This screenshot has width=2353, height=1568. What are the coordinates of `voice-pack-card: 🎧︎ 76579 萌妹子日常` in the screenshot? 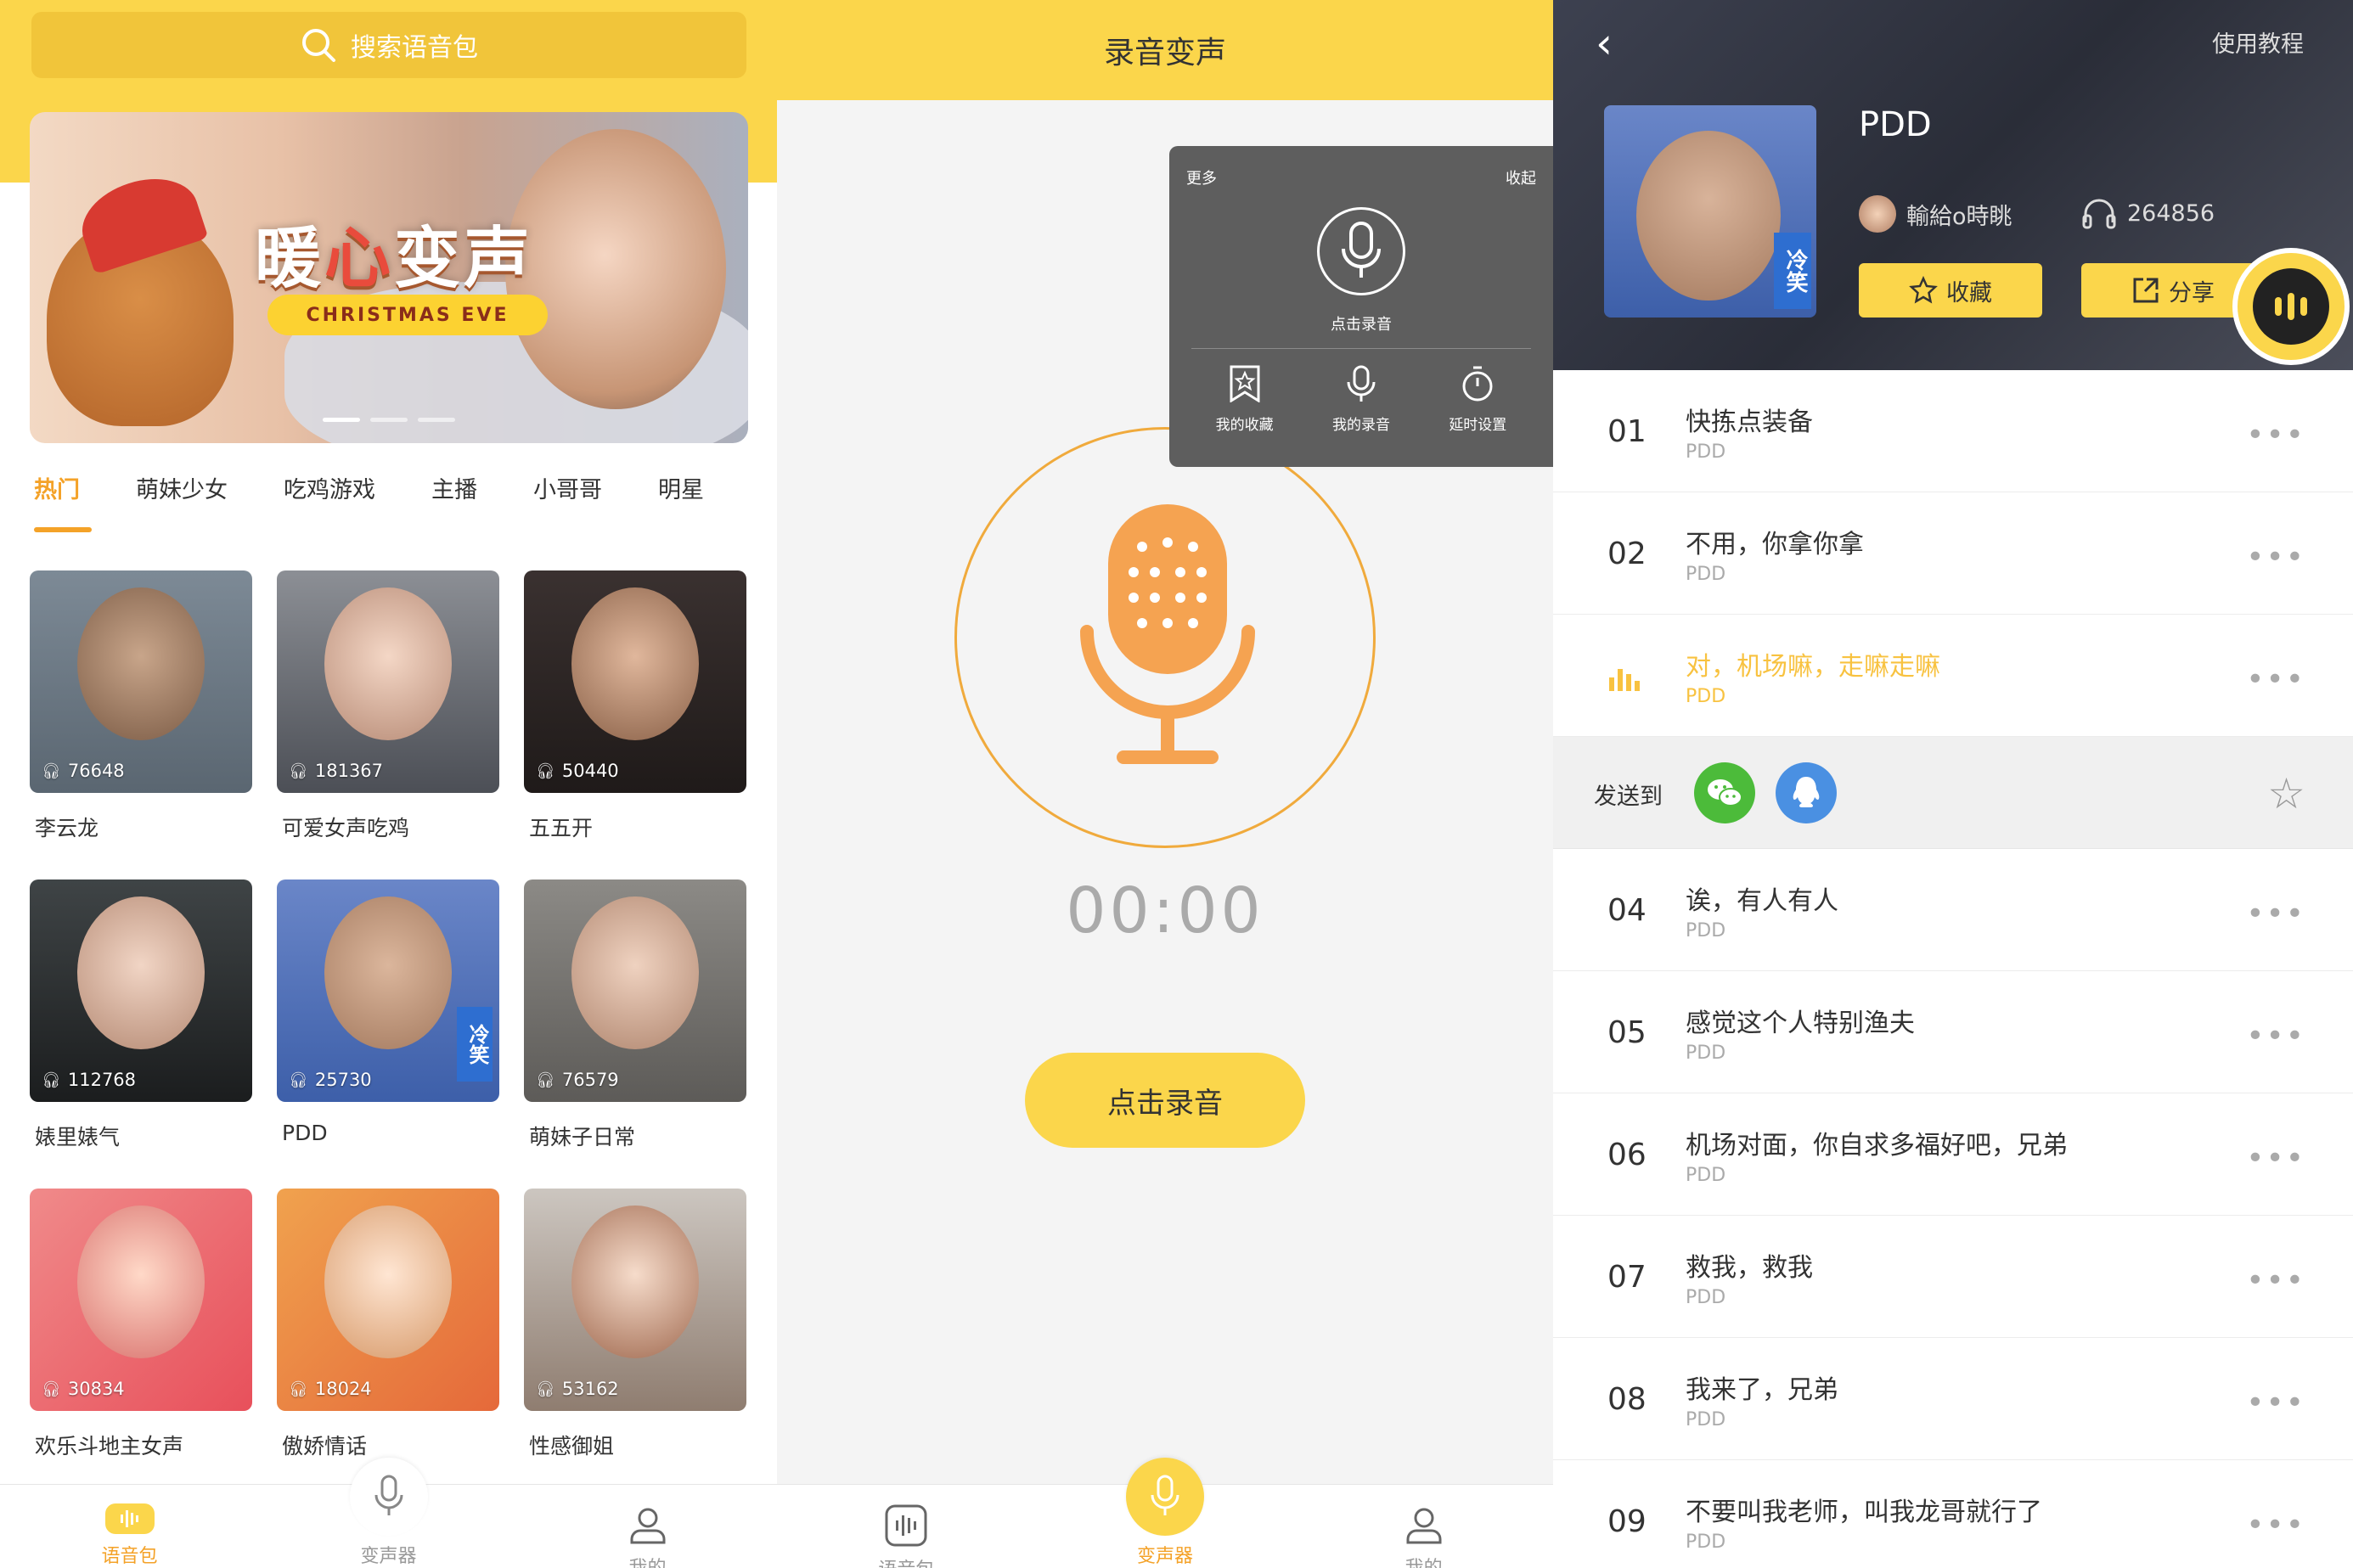 It's located at (635, 1015).